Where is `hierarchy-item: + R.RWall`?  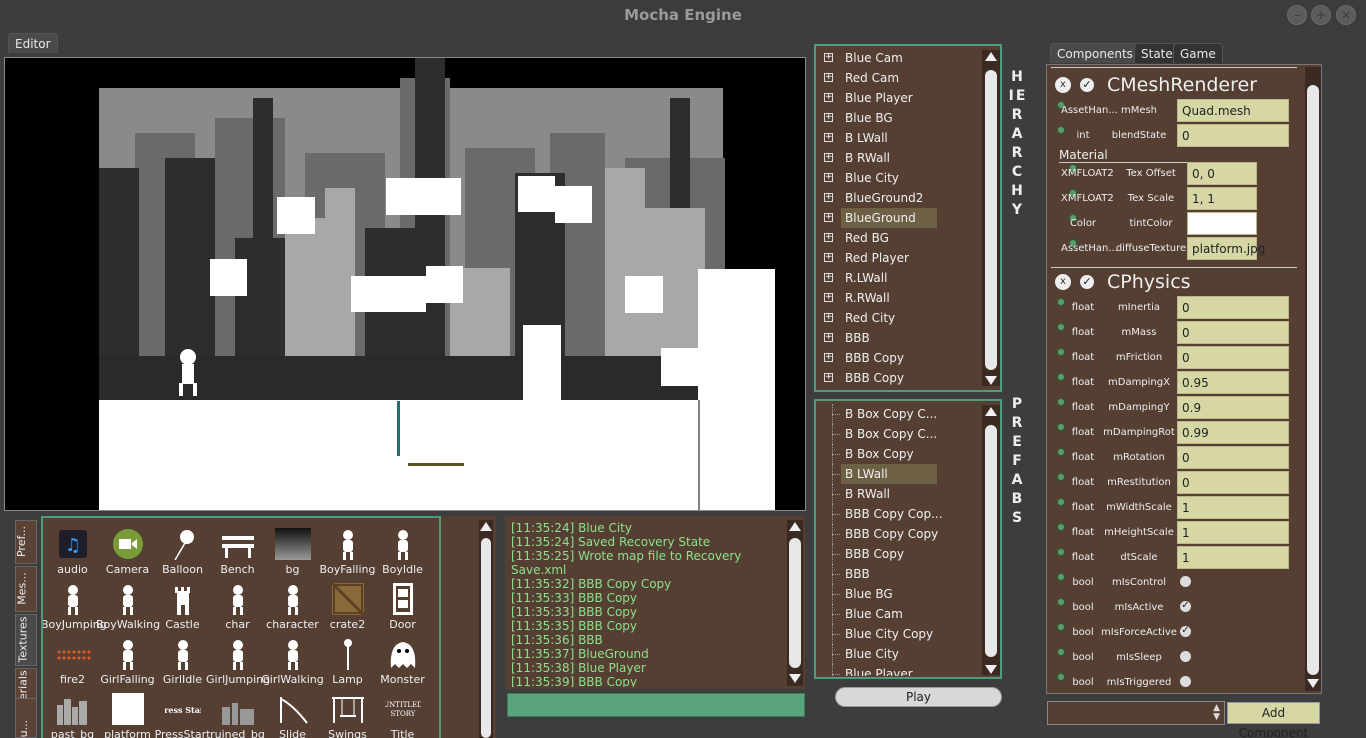 hierarchy-item: + R.RWall is located at coordinates (898, 298).